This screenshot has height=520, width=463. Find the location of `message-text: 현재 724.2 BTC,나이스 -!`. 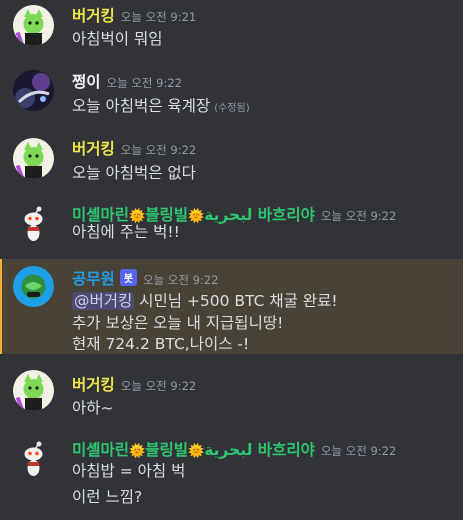

message-text: 현재 724.2 BTC,나이스 -! is located at coordinates (161, 344).